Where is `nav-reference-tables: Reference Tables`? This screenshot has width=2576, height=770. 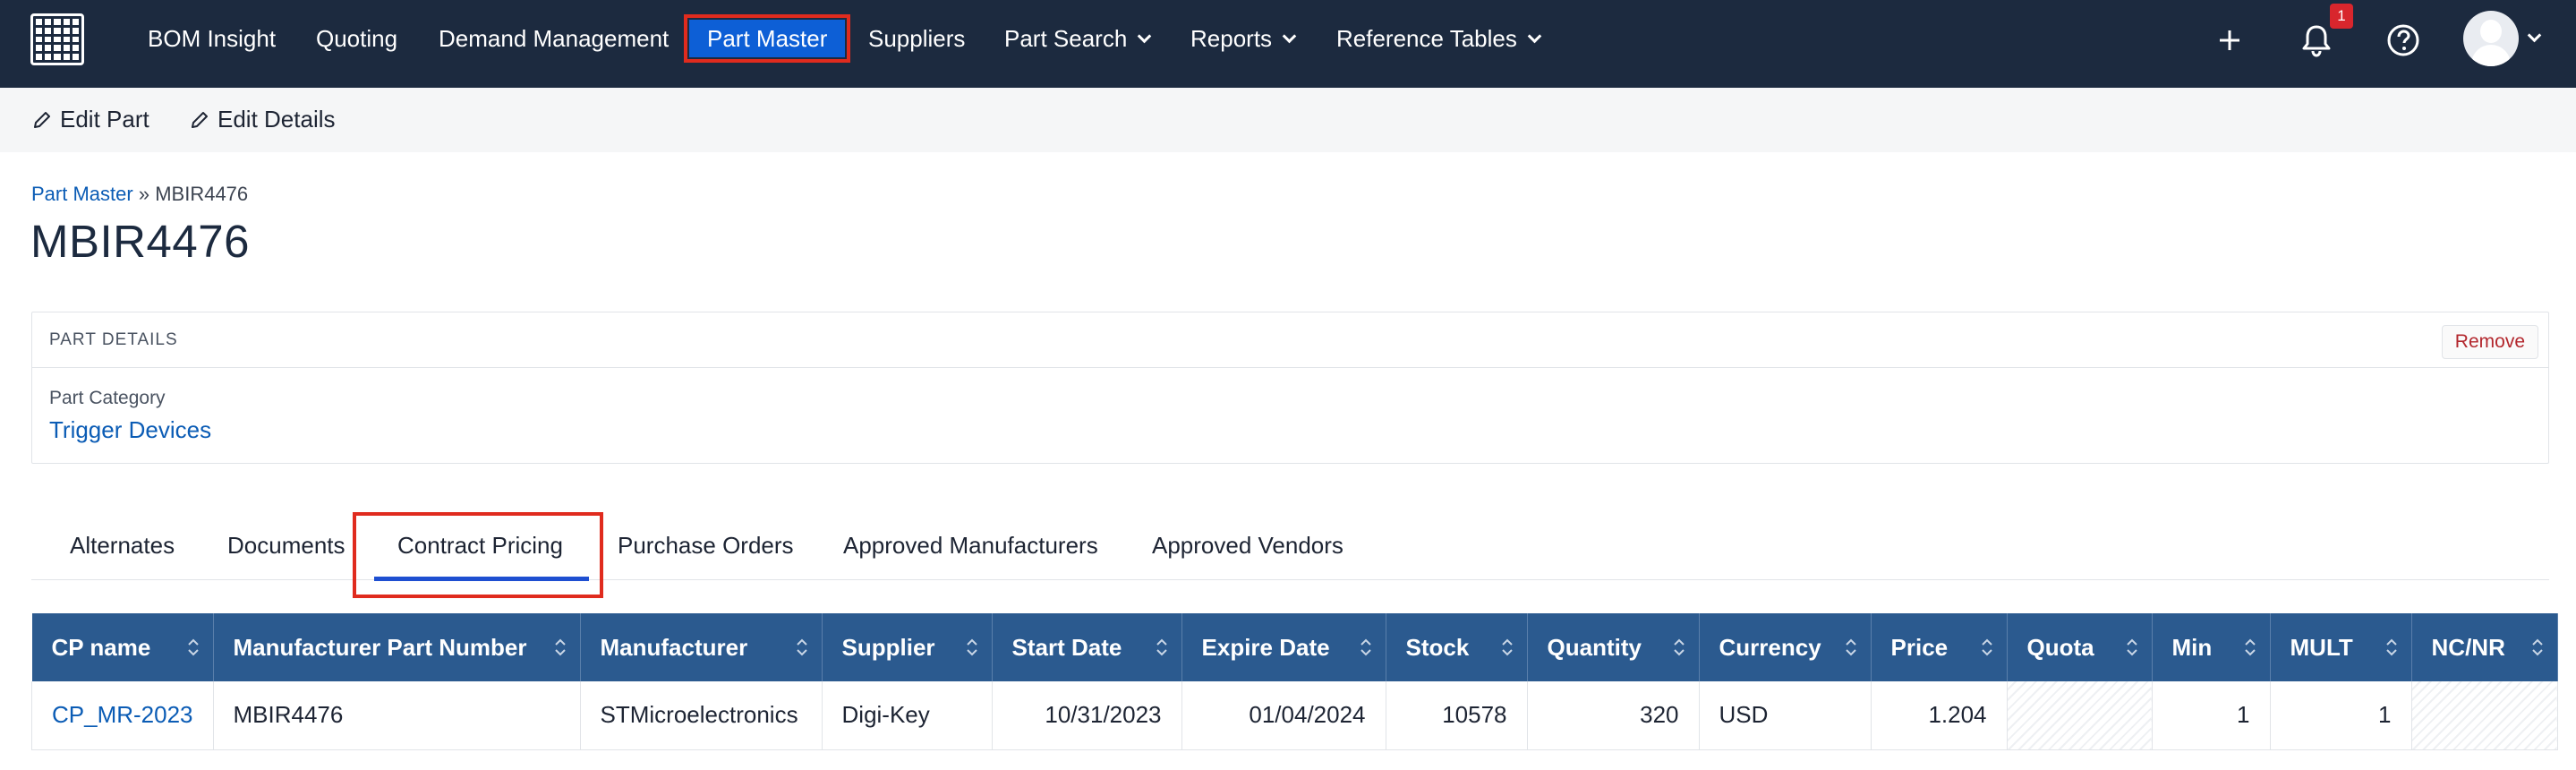
nav-reference-tables: Reference Tables is located at coordinates (1439, 38).